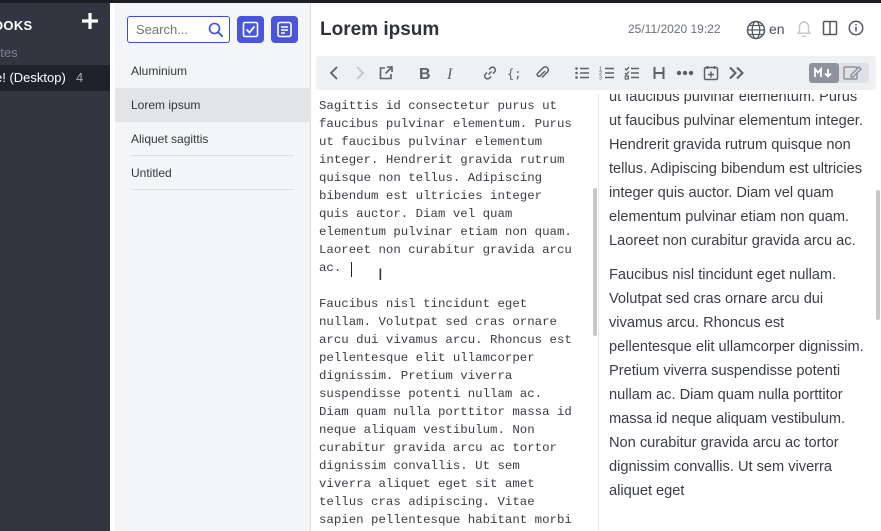  I want to click on add-notebook-button, so click(90, 22).